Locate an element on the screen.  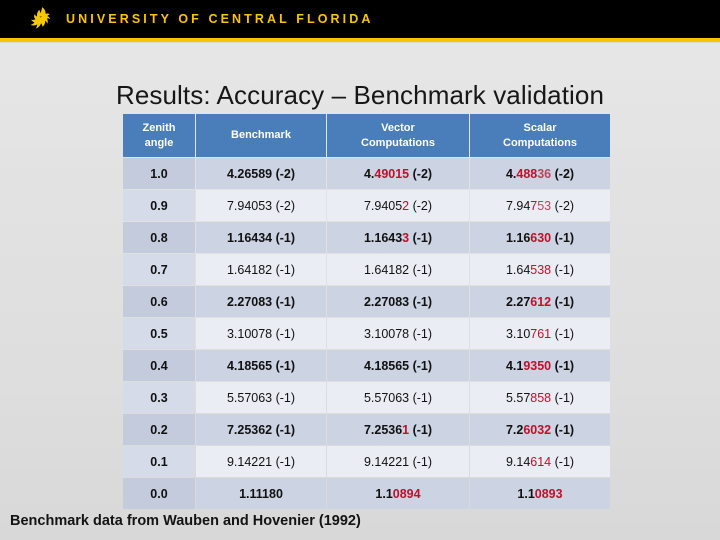
value-black-part: 9.14 is located at coordinates (518, 461).